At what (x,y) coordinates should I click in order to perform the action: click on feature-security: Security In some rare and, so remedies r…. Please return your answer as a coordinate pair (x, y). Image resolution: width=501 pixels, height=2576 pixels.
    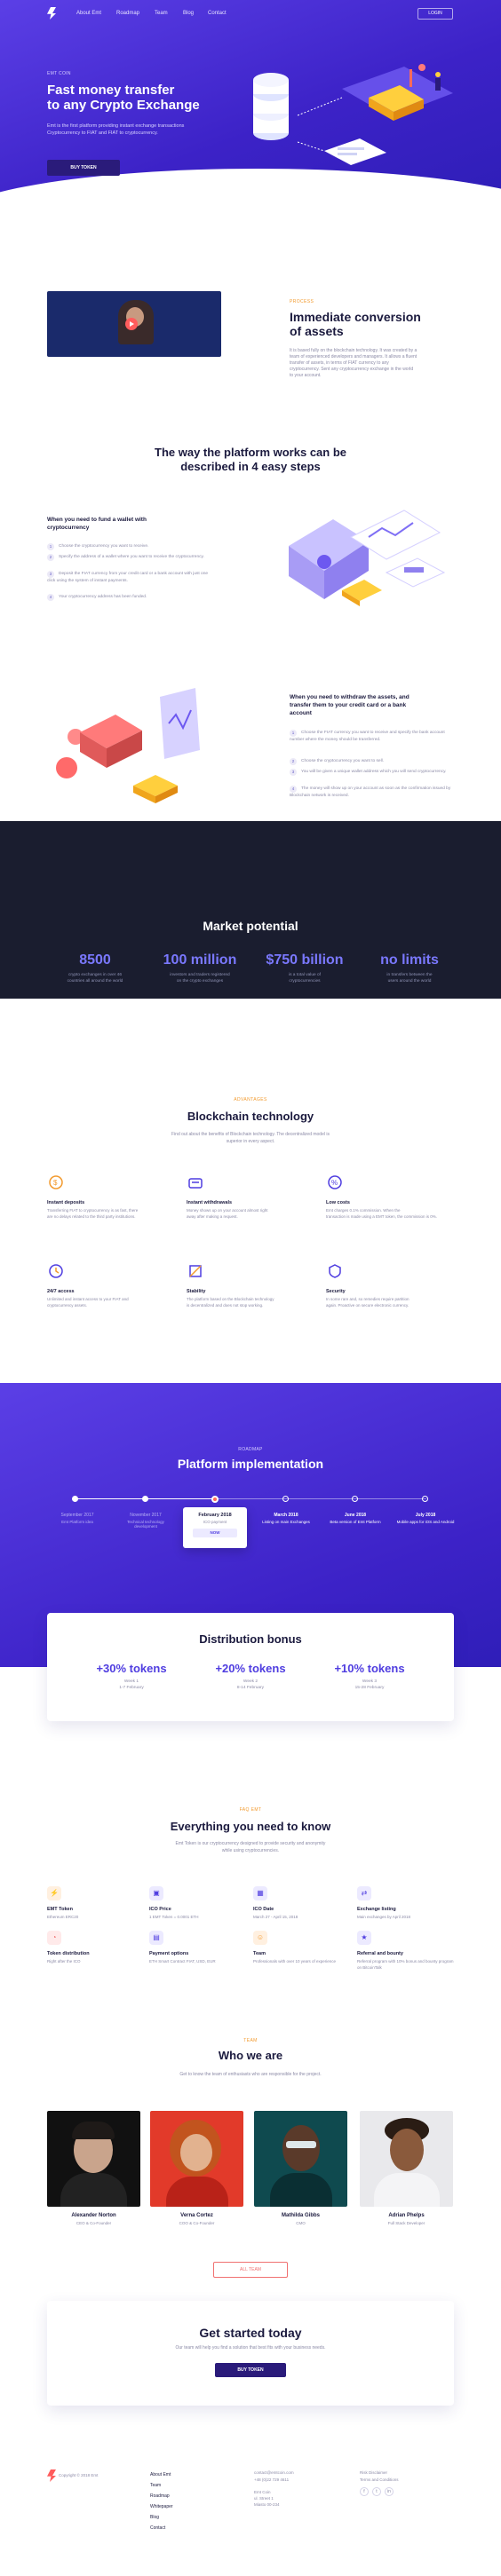
    Looking at the image, I should click on (390, 1285).